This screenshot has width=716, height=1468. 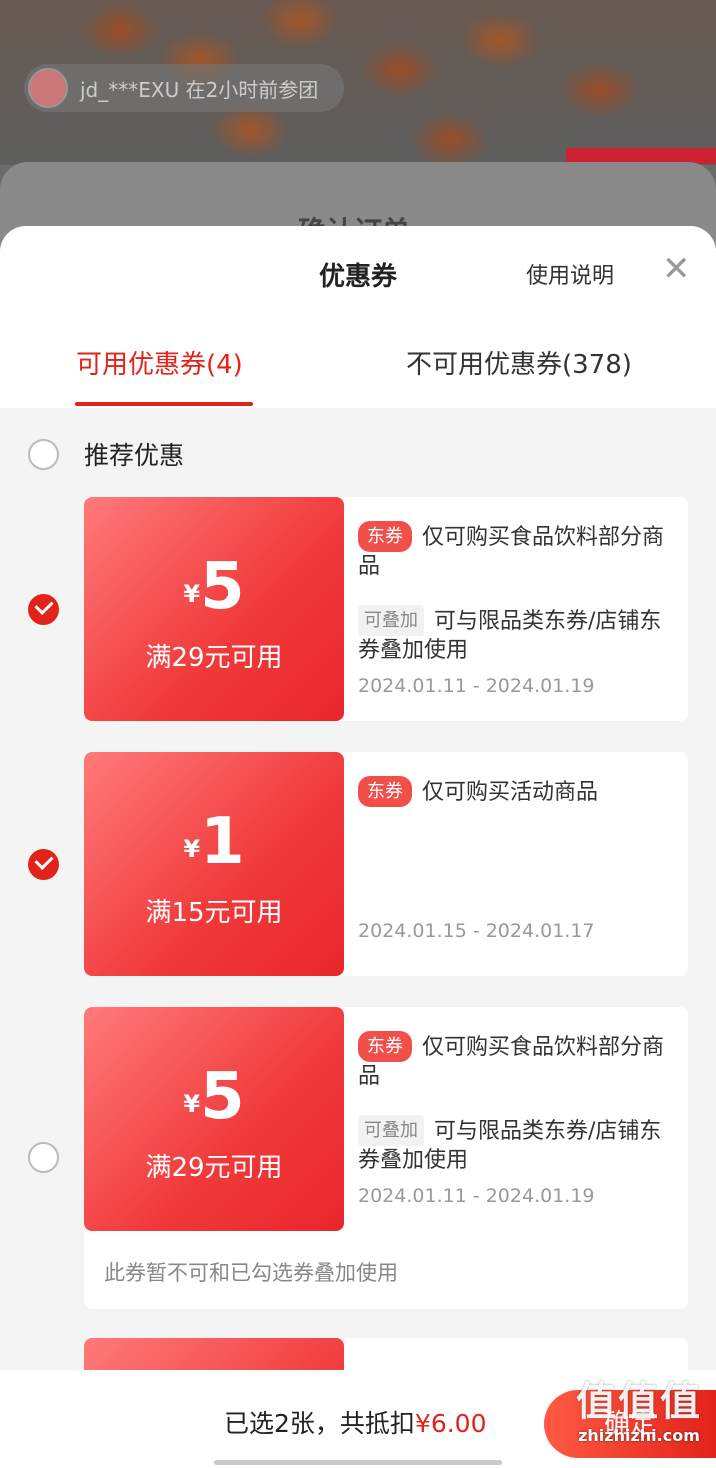 I want to click on recommend-option: 推荐优惠, so click(x=106, y=454).